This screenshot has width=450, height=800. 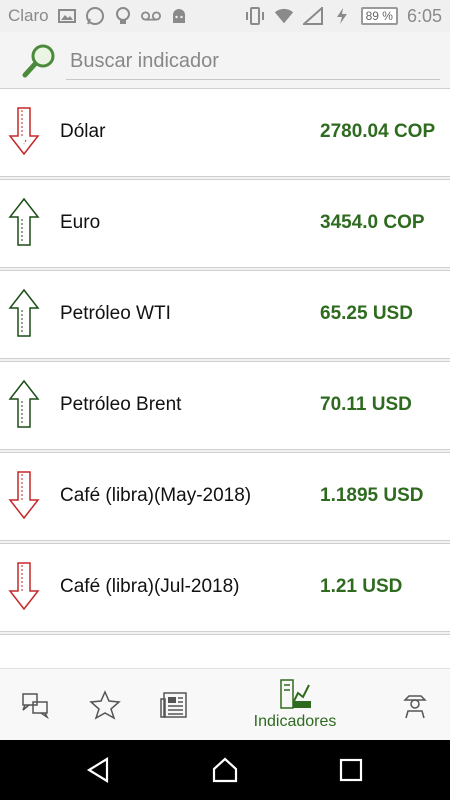 I want to click on clock: 6:05, so click(x=424, y=15).